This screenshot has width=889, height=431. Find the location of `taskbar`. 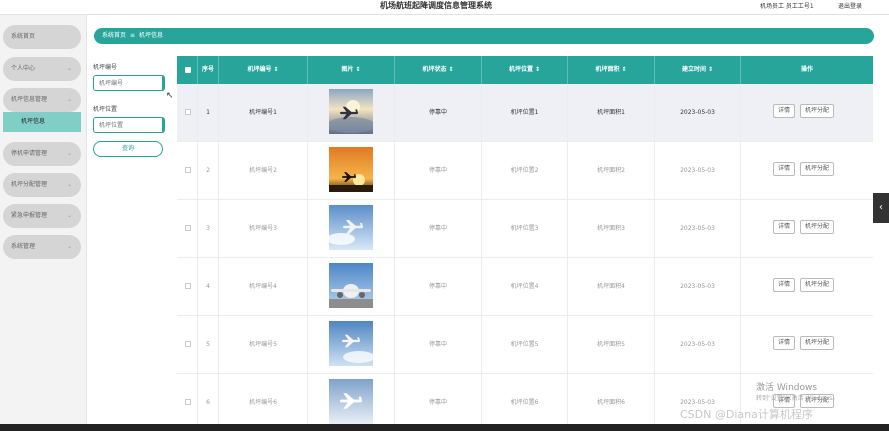

taskbar is located at coordinates (444, 427).